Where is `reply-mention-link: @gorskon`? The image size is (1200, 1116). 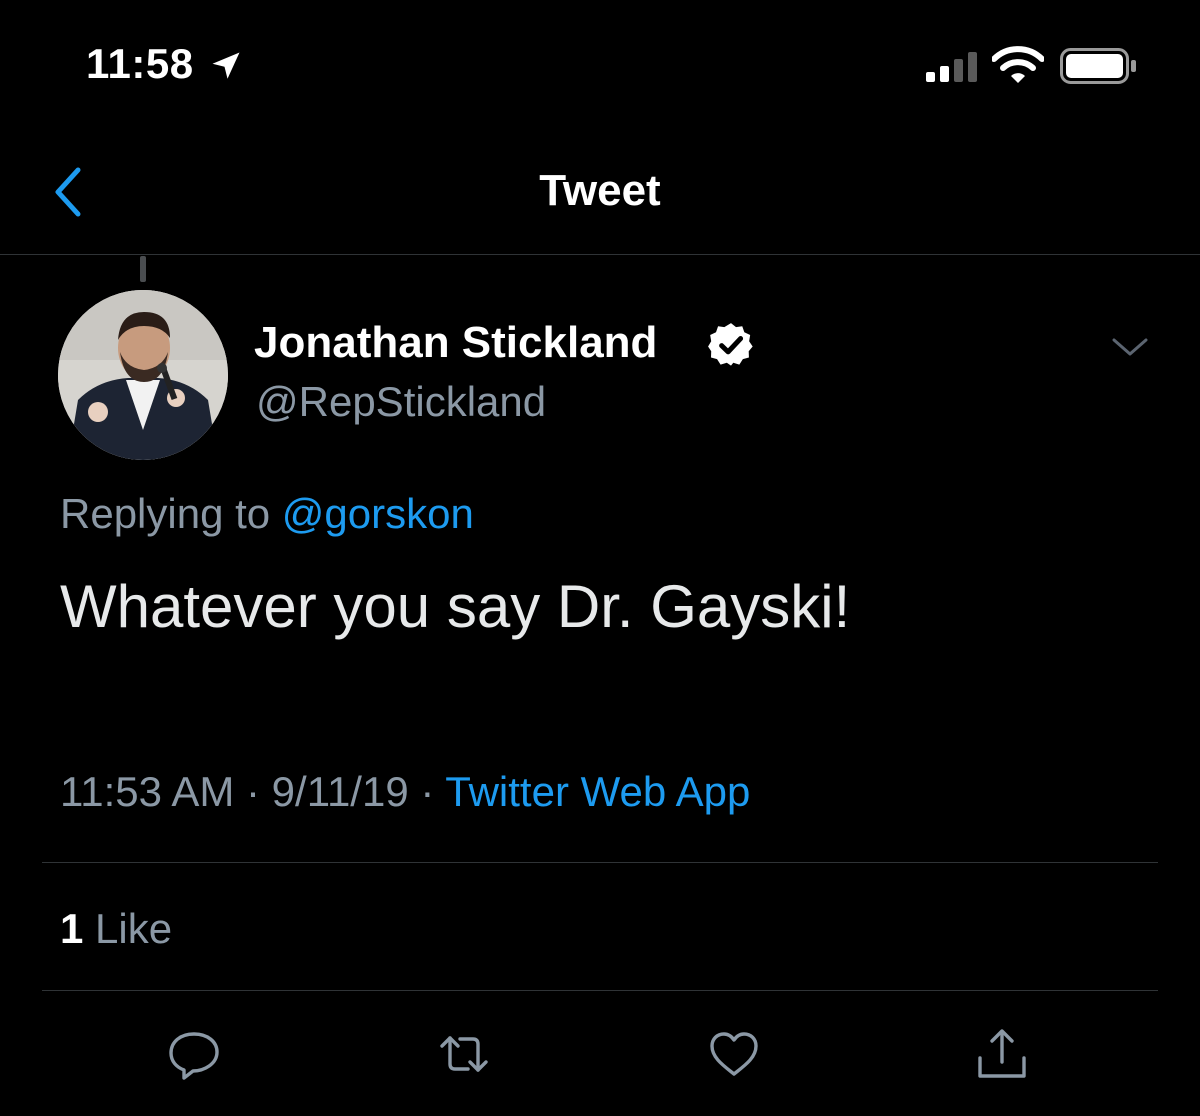 reply-mention-link: @gorskon is located at coordinates (378, 513).